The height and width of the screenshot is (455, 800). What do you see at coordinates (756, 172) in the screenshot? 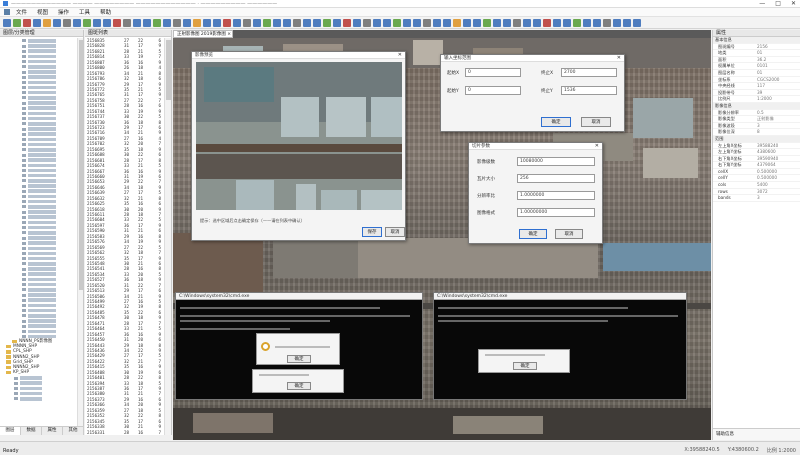
I see `property-row: cellX 0.500000` at bounding box center [756, 172].